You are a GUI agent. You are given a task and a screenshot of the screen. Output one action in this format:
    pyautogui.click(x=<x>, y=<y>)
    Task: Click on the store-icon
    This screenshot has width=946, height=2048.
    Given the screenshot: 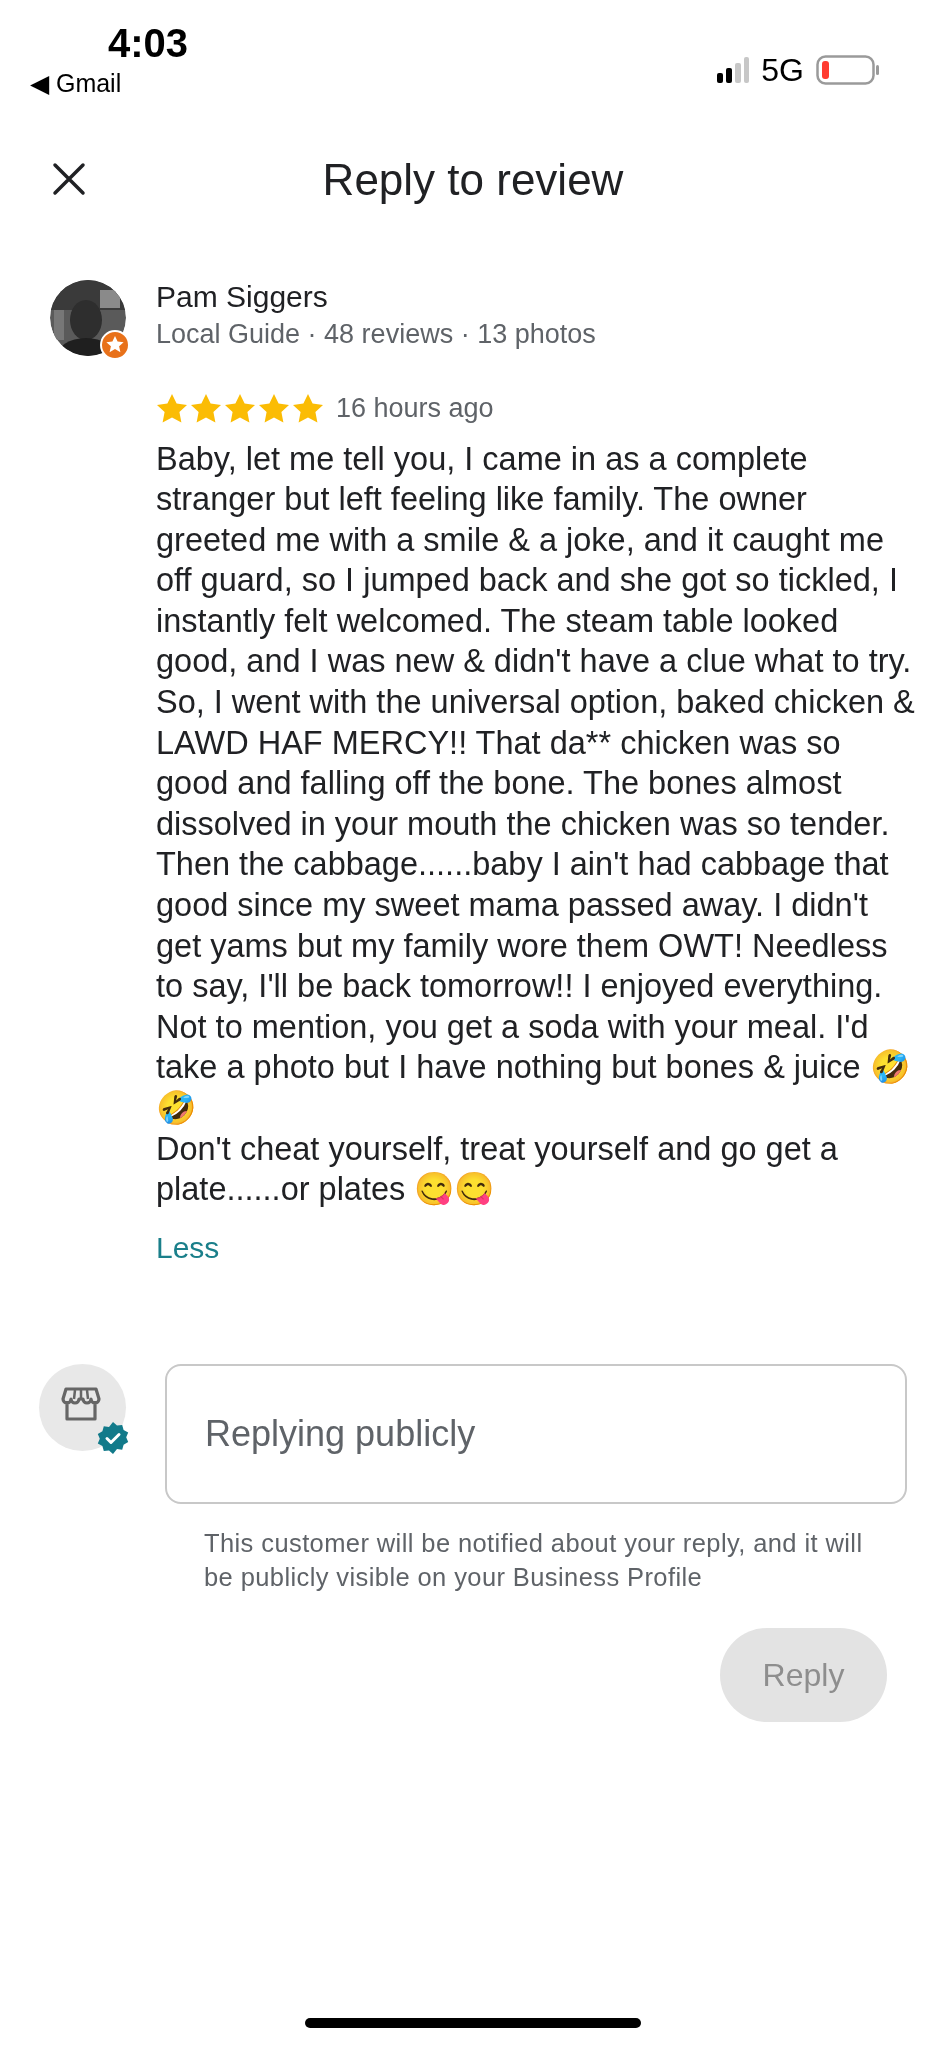 What is the action you would take?
    pyautogui.click(x=81, y=1403)
    